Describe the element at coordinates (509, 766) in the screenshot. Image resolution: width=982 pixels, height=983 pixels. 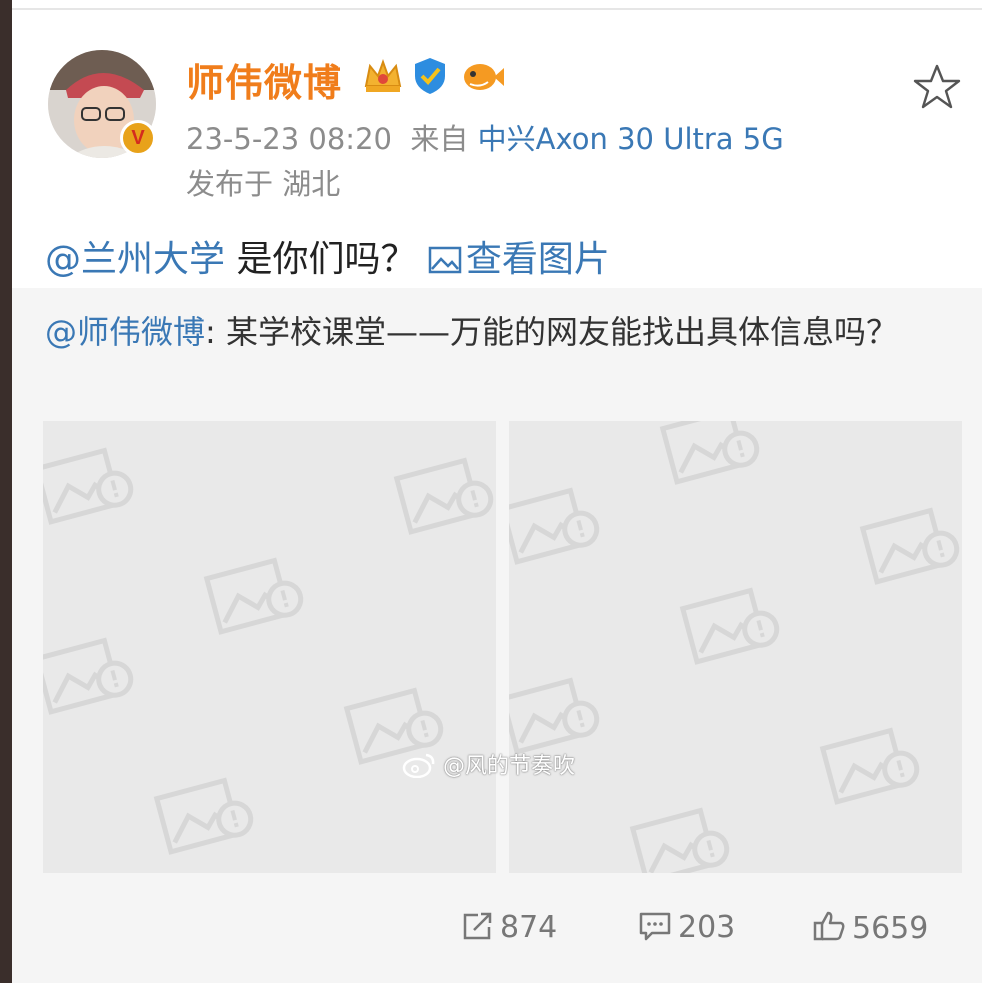
I see `watermark-text: @风的节奏吹` at that location.